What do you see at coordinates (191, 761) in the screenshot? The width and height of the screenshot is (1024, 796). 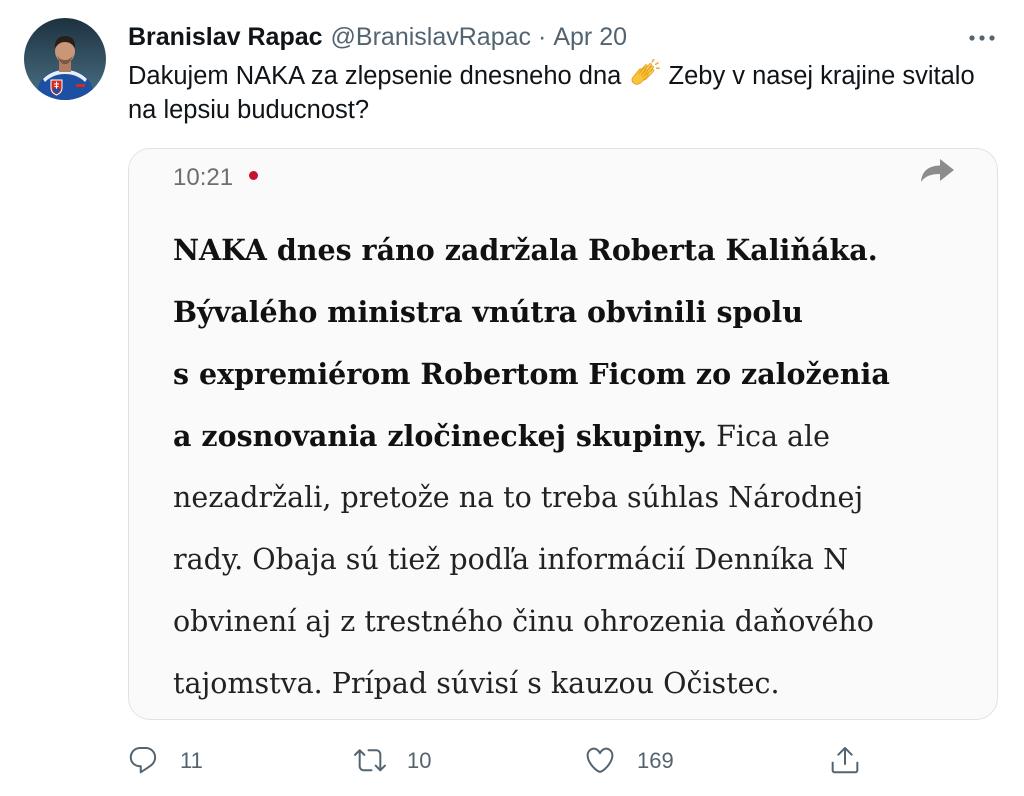 I see `reply-count: 11` at bounding box center [191, 761].